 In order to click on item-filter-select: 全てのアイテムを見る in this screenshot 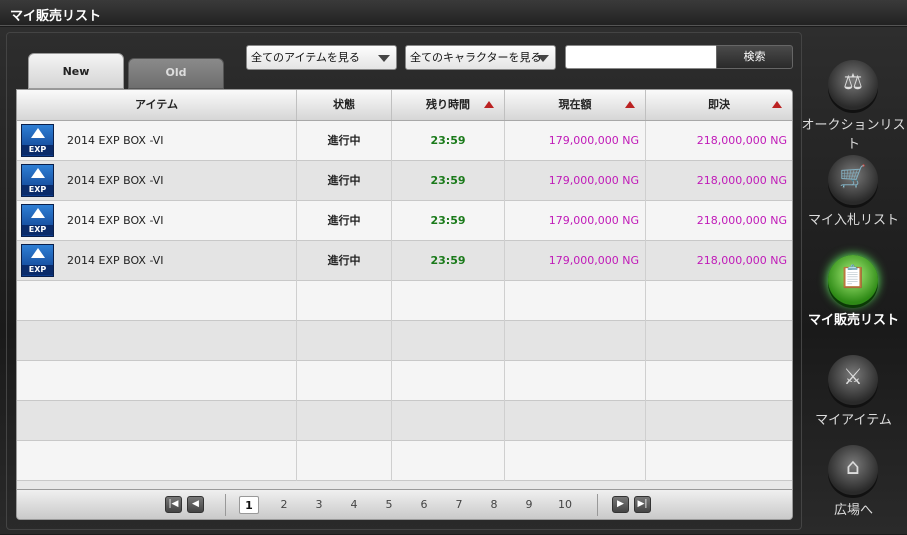, I will do `click(321, 57)`.